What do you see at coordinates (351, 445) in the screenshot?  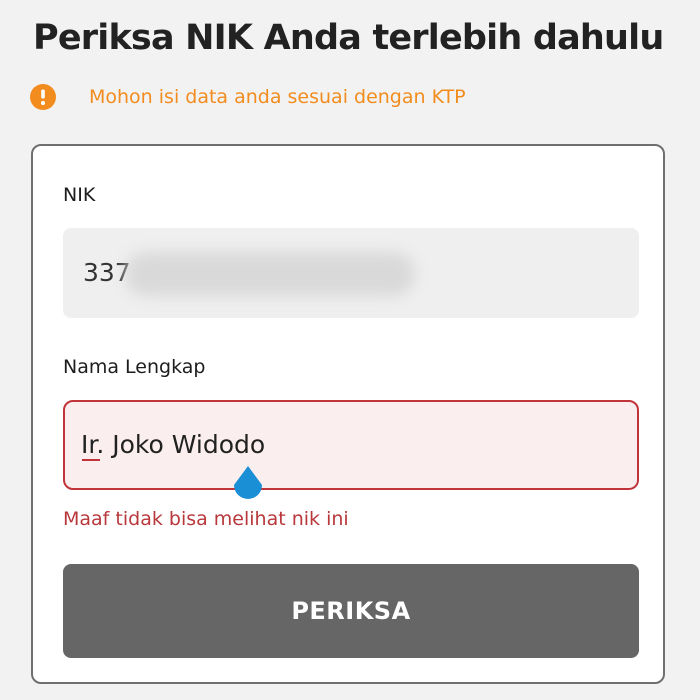 I see `full-name-input: Ir. Joko Widodo` at bounding box center [351, 445].